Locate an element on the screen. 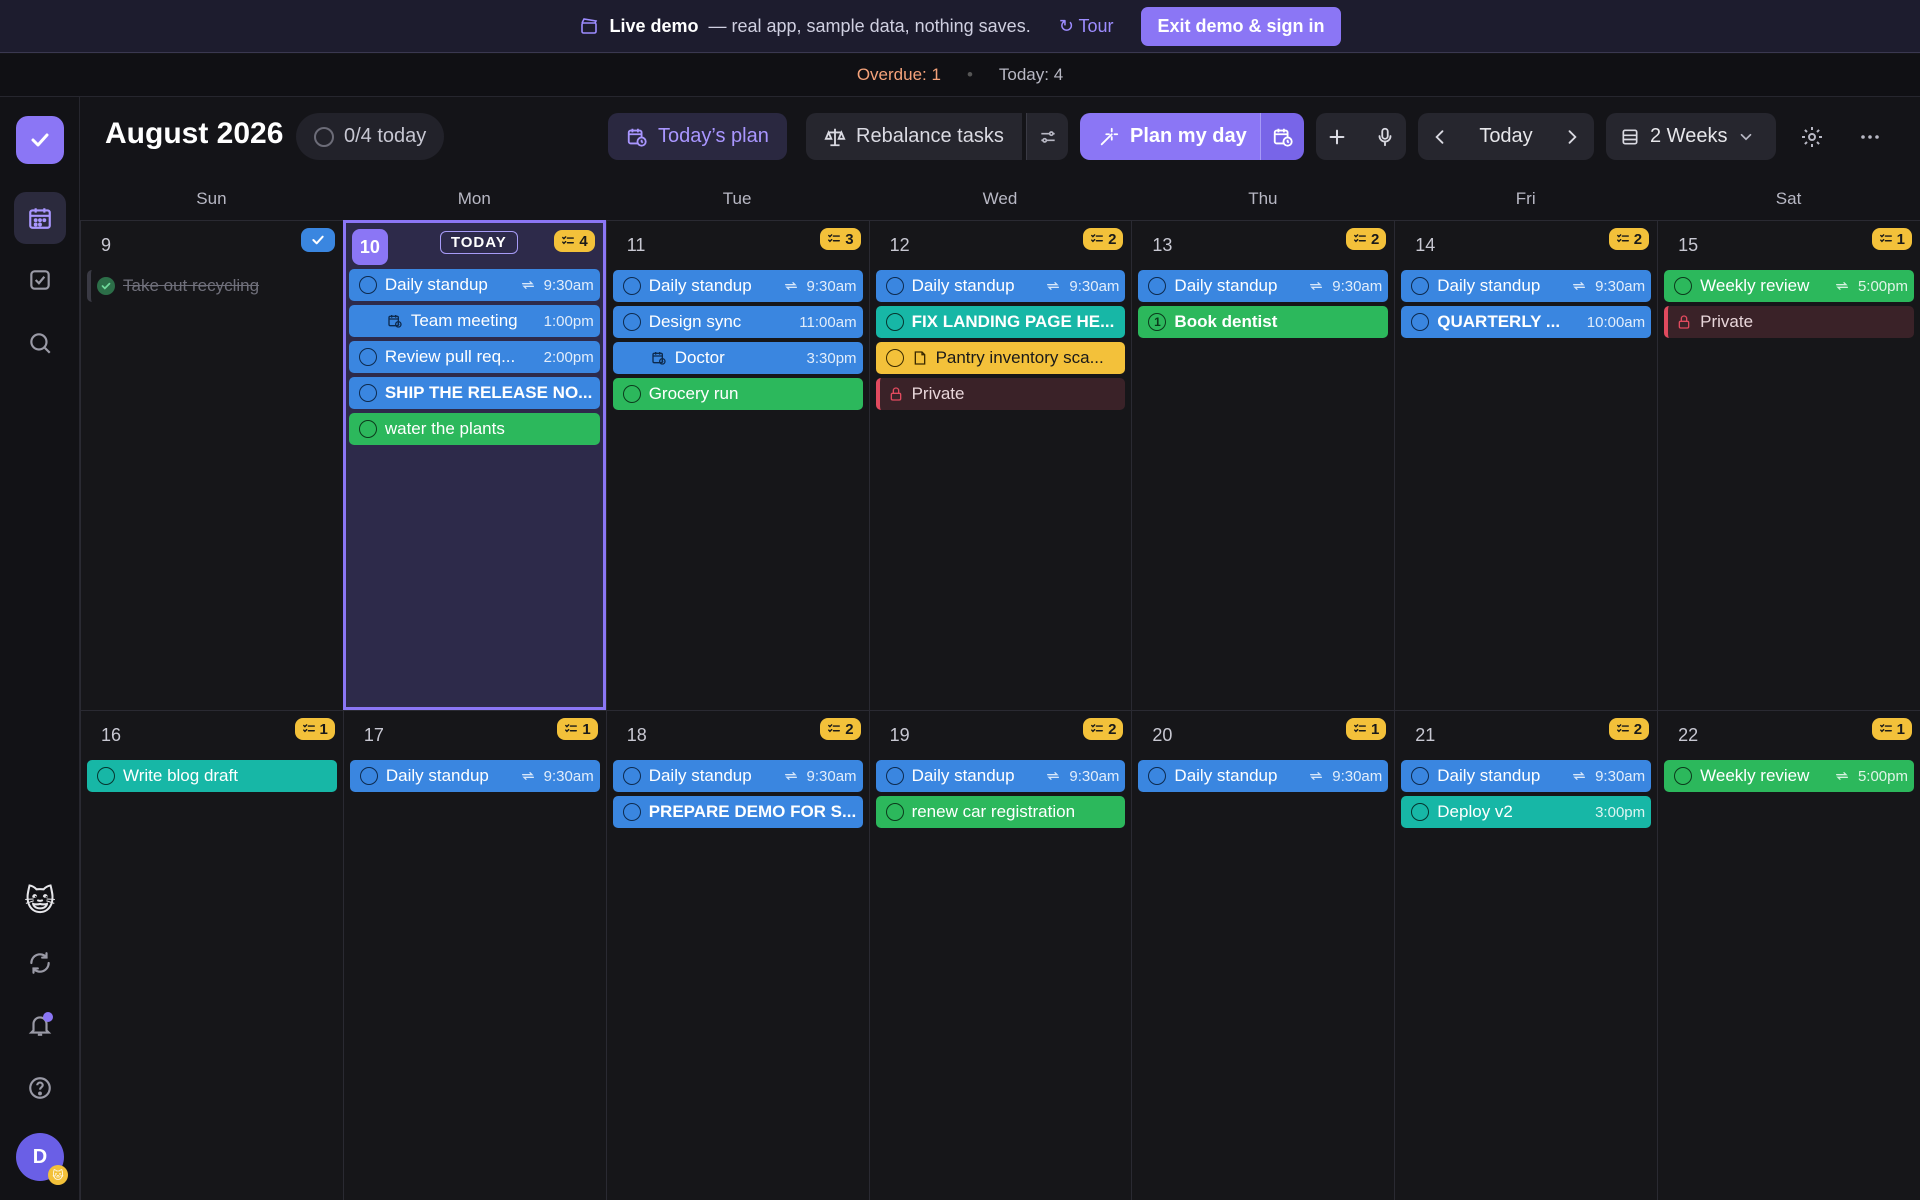  rebalance-tasks-button: Rebalance tasks is located at coordinates (914, 136).